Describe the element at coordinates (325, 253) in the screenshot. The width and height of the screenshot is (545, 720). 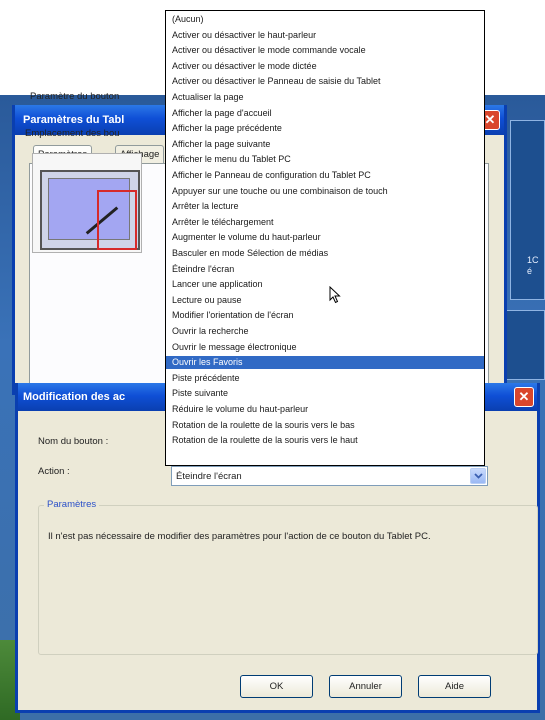
I see `dropdown-option: Basculer en mode Sélection de médias` at that location.